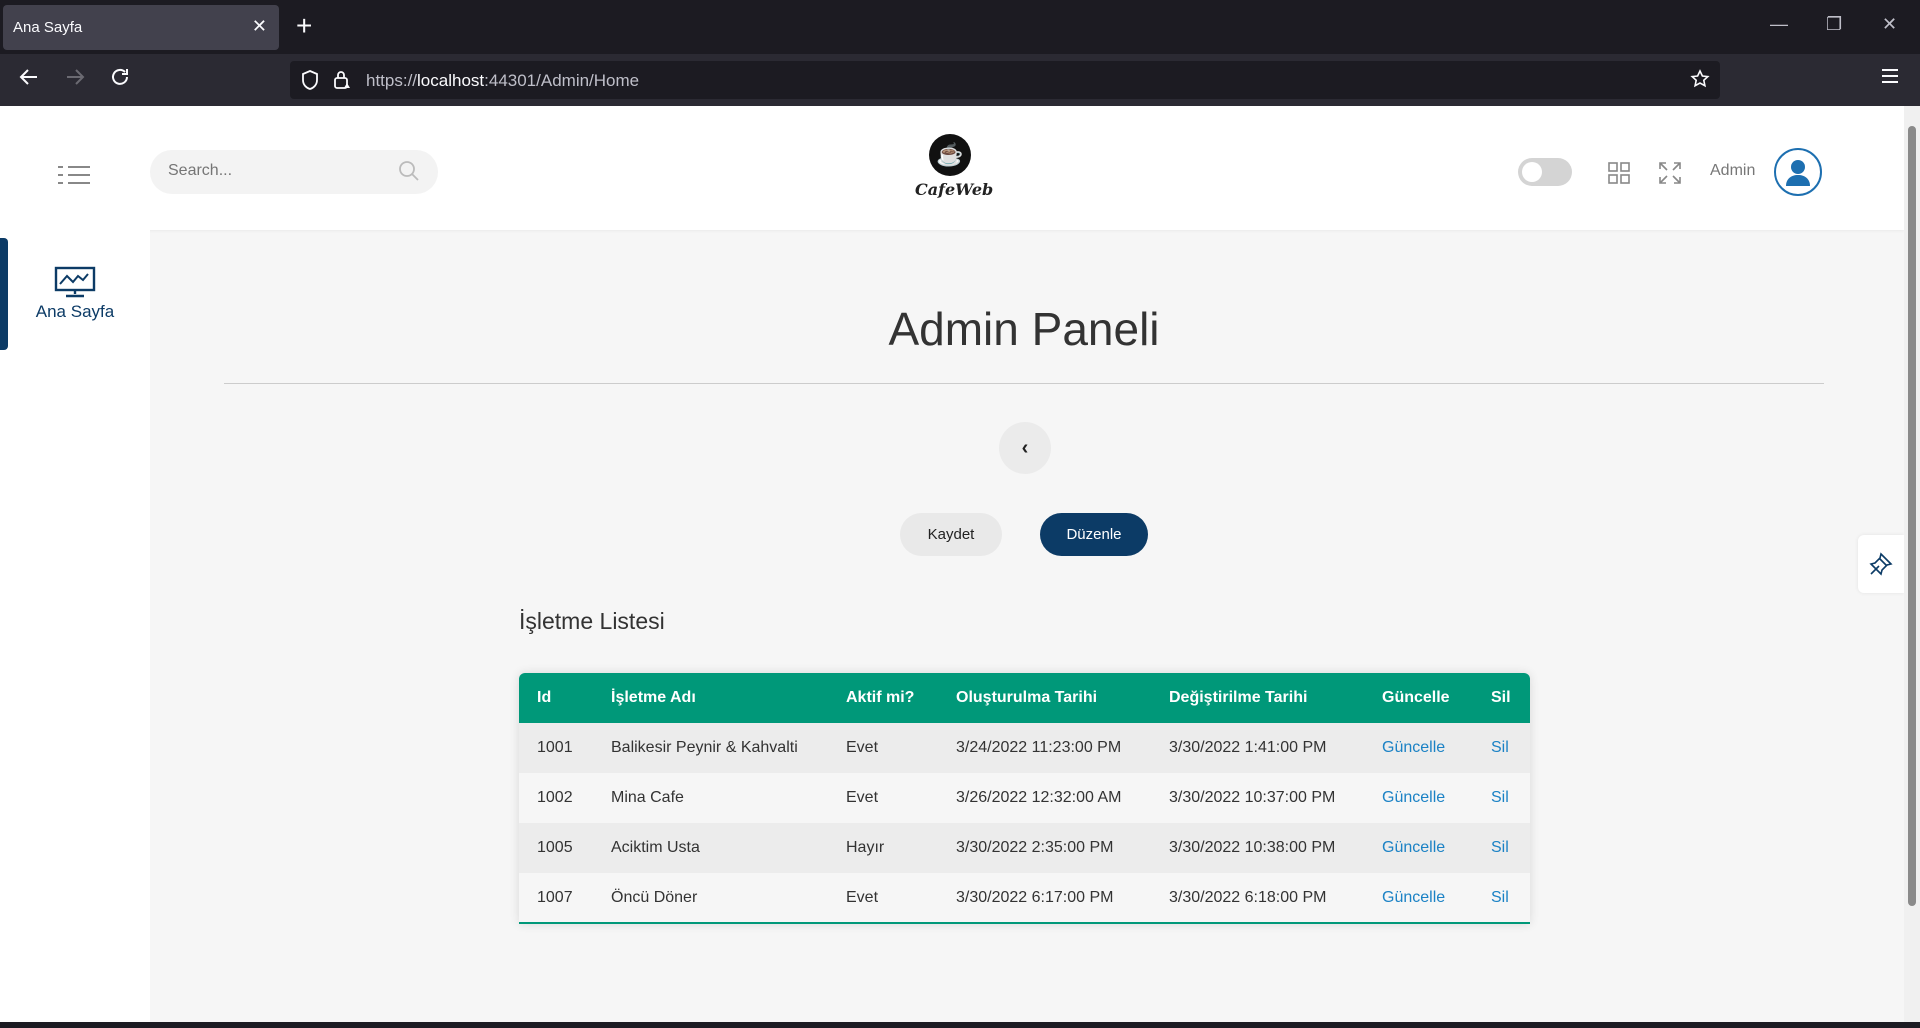 The image size is (1920, 1028). Describe the element at coordinates (954, 189) in the screenshot. I see `brand-name: CafeWeb` at that location.